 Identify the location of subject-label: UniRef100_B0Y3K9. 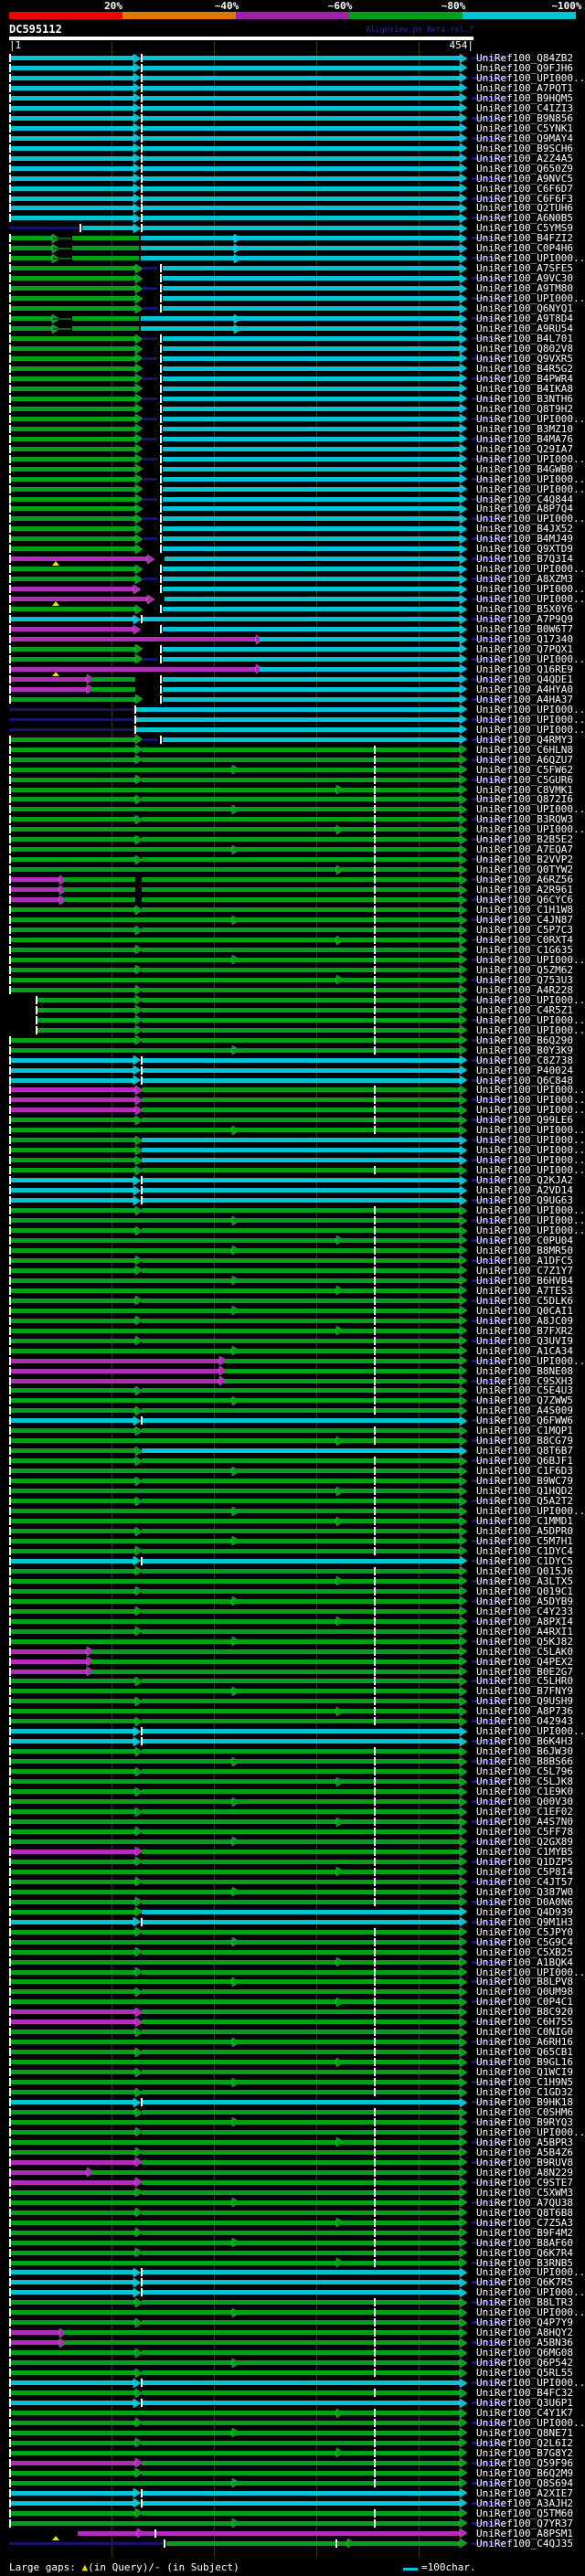
(524, 1050).